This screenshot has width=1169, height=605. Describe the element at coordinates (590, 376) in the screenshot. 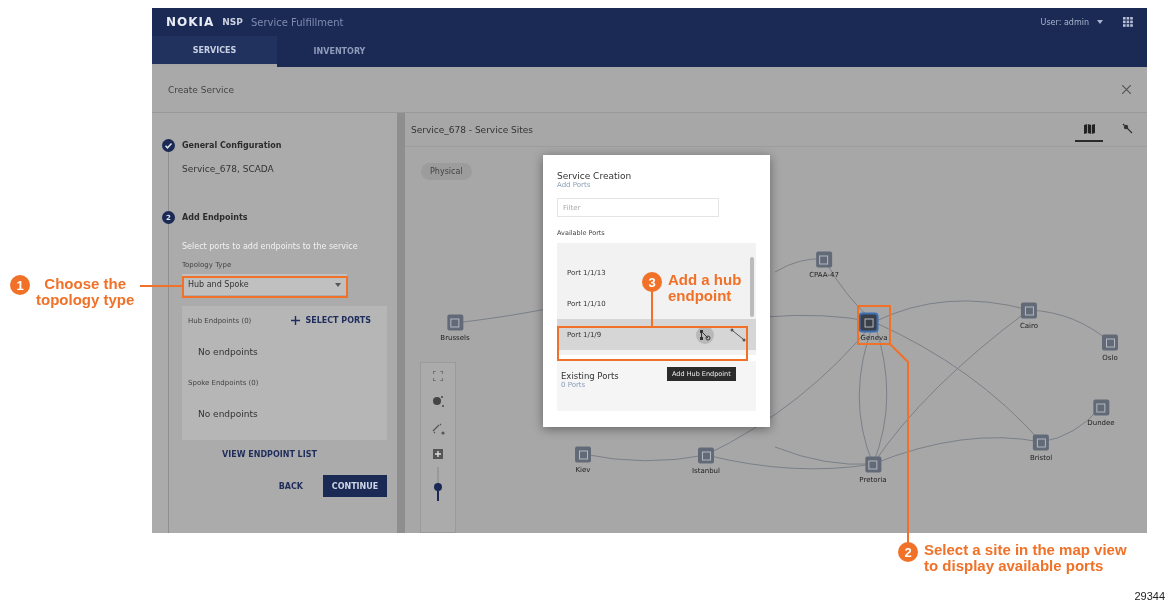

I see `section-title: Existing Ports` at that location.